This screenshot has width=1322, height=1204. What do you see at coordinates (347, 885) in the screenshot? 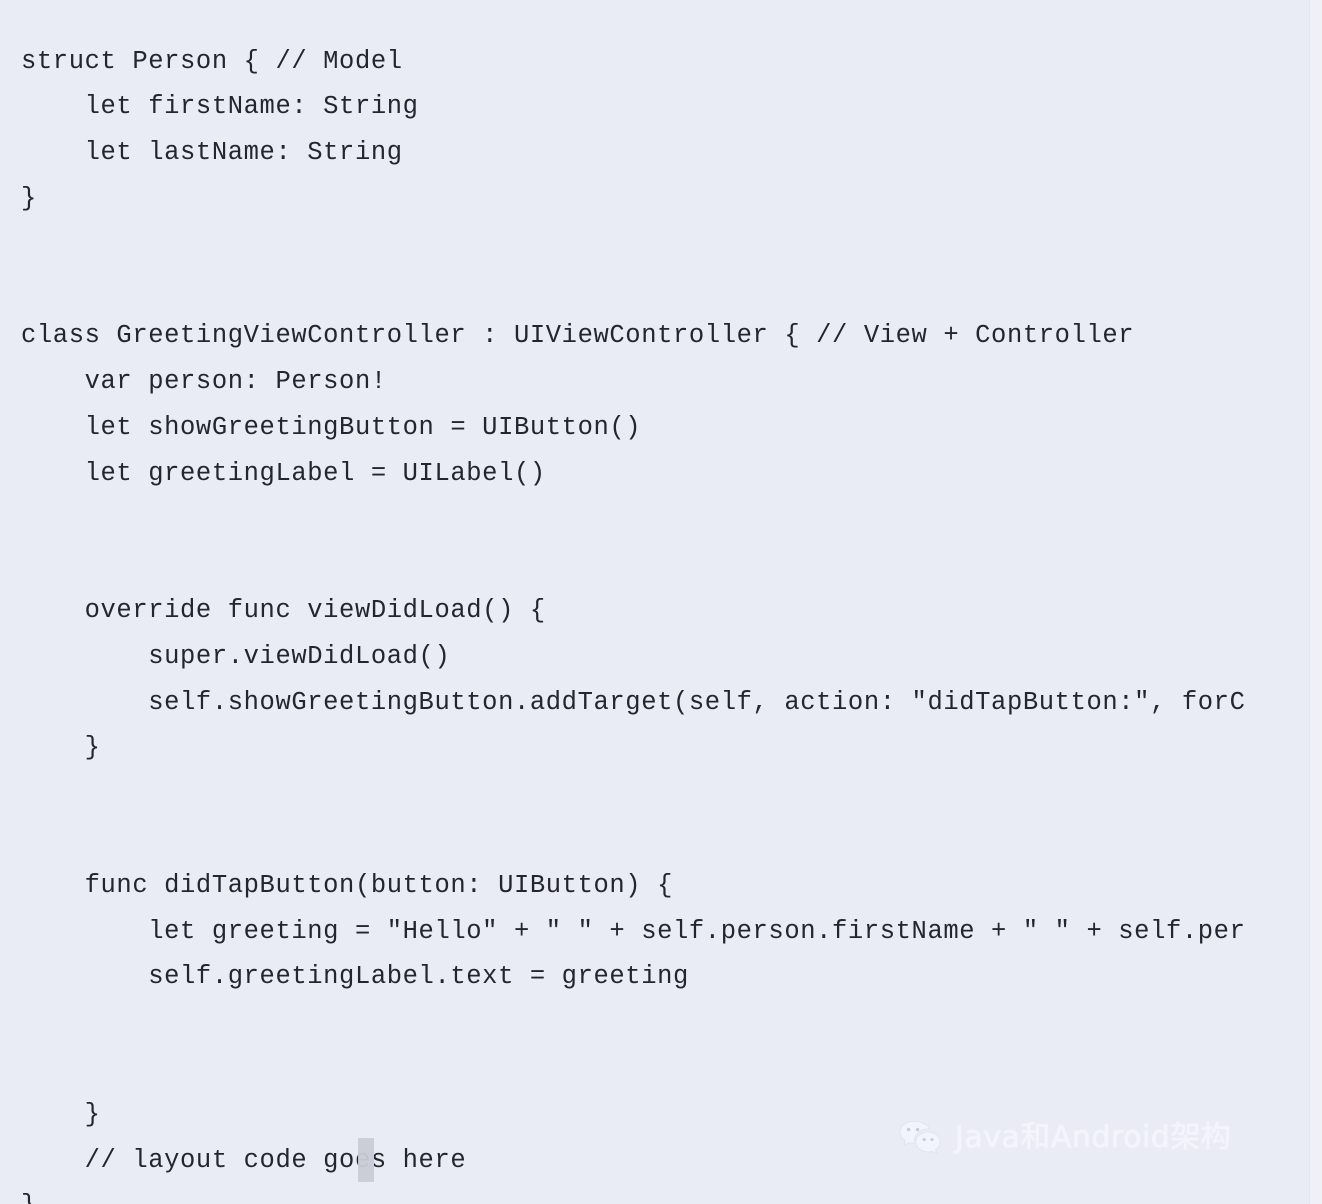
I see `code-line: func didTapButton(button: UIButton) {` at bounding box center [347, 885].